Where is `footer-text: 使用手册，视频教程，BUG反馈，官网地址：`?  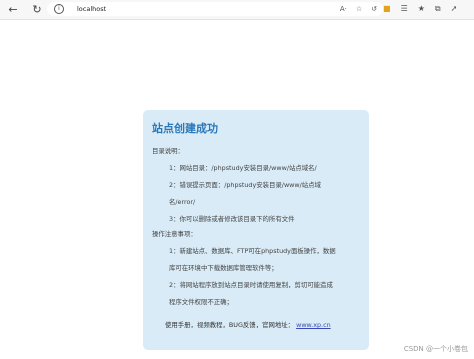 footer-text: 使用手册，视频教程，BUG反馈，官网地址： is located at coordinates (230, 325).